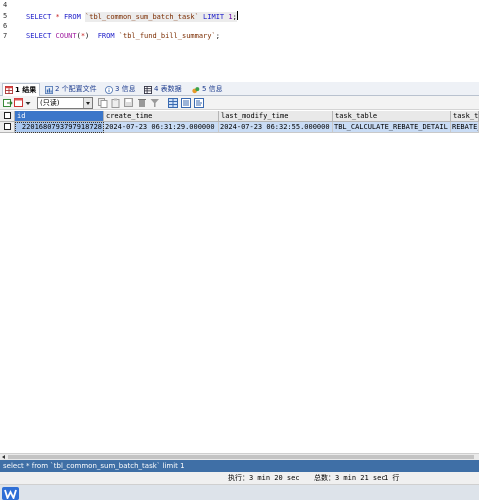 This screenshot has height=500, width=479. What do you see at coordinates (142, 103) in the screenshot?
I see `delete-icon` at bounding box center [142, 103].